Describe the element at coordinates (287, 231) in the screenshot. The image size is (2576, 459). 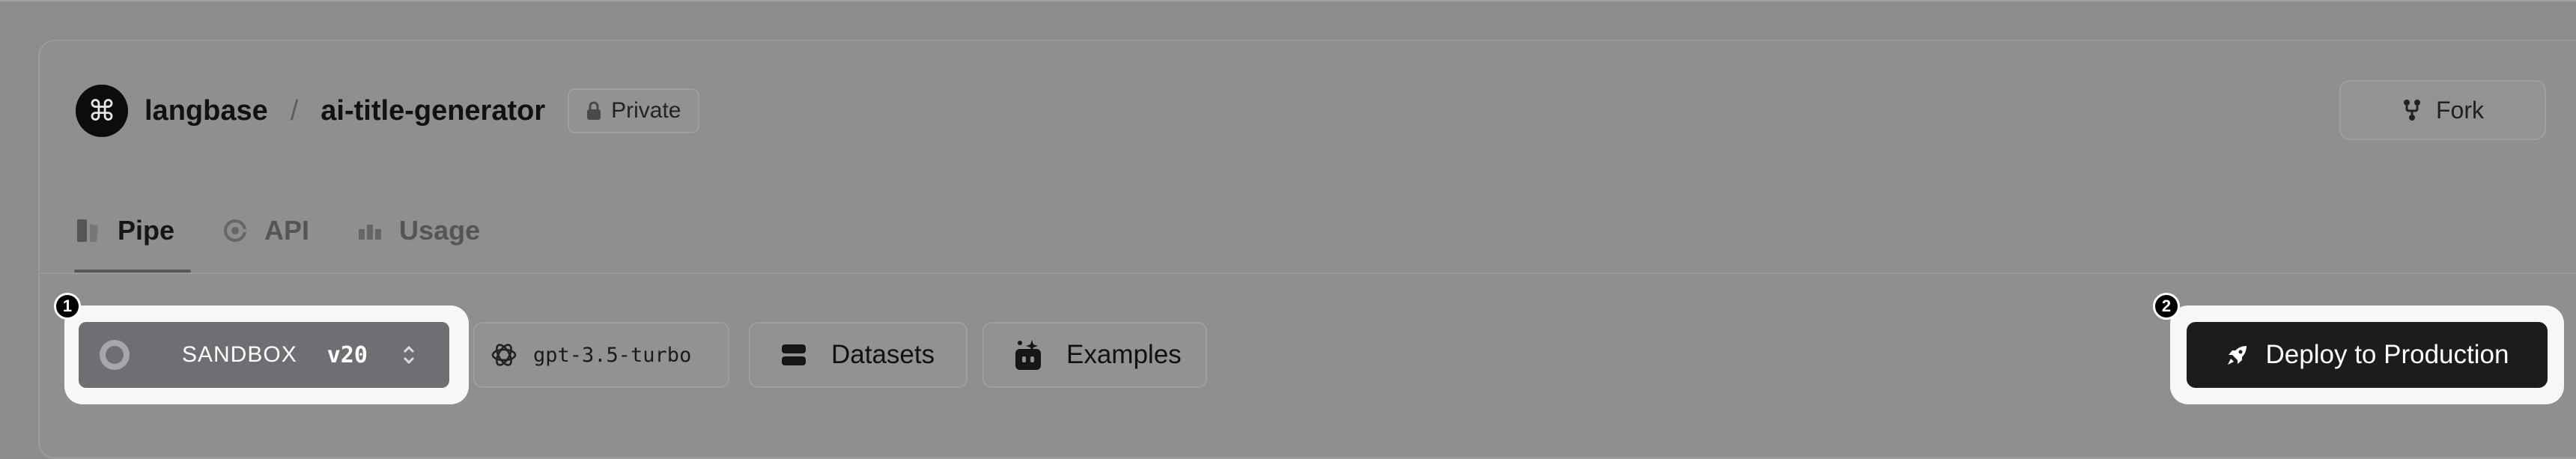
I see `tab-api-label: API` at that location.